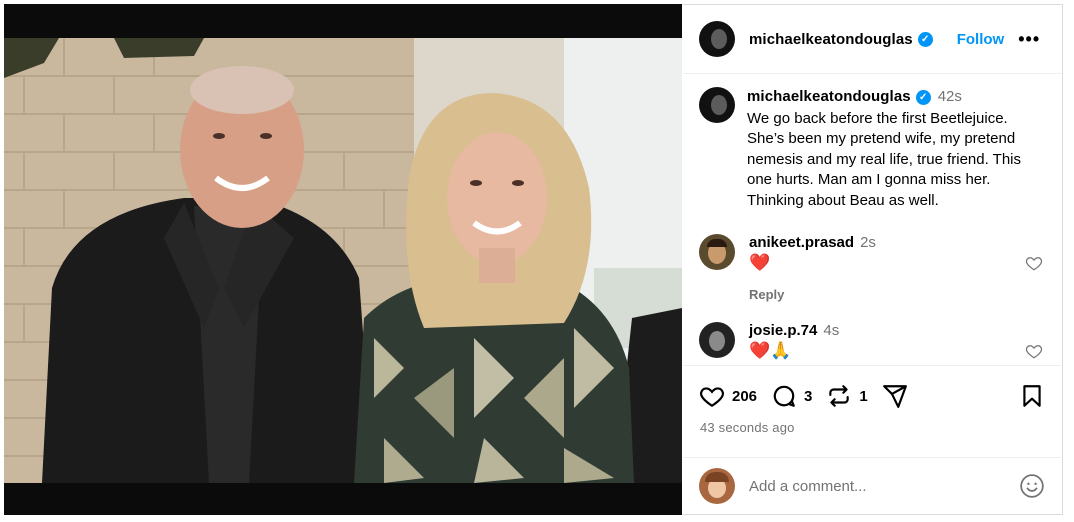 The width and height of the screenshot is (1074, 522). I want to click on author-username: michaelkeatondouglas, so click(831, 39).